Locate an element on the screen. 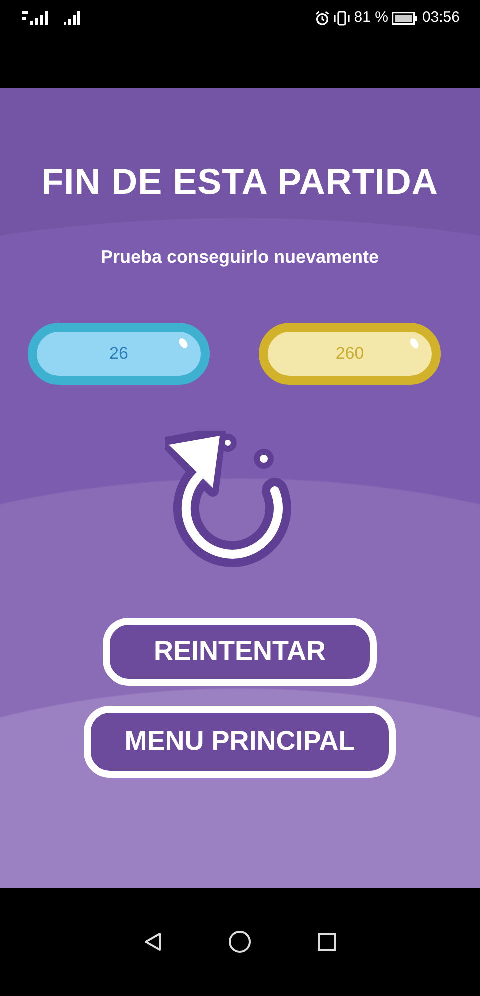 This screenshot has width=480, height=996. subtitle-text: Prueba conseguirlo nuevamente is located at coordinates (240, 257).